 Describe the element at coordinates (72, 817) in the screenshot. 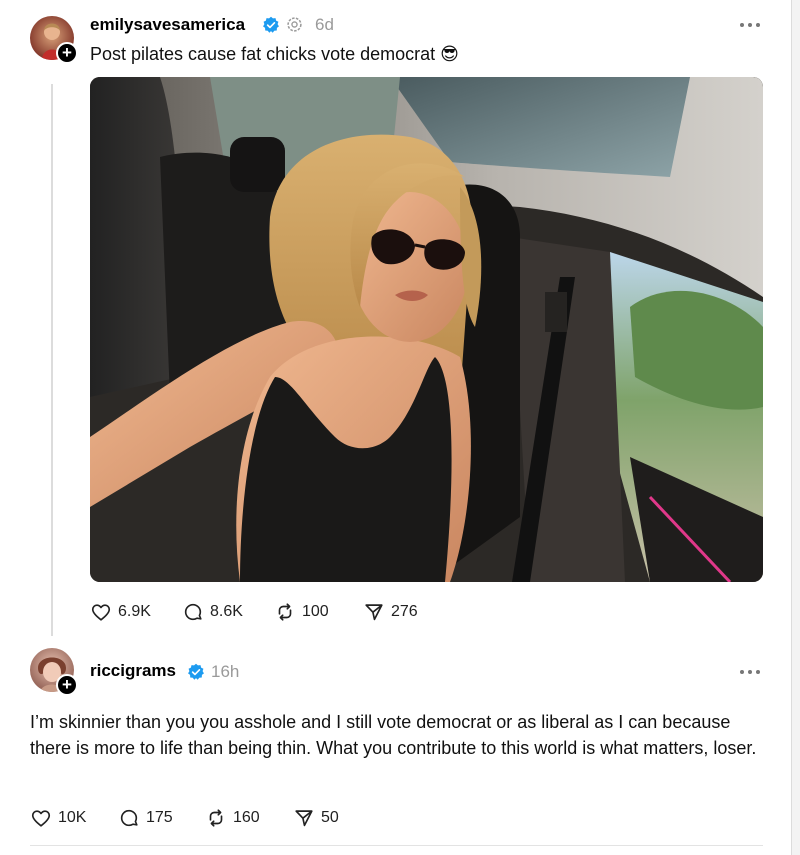

I see `like-count: 10K` at that location.